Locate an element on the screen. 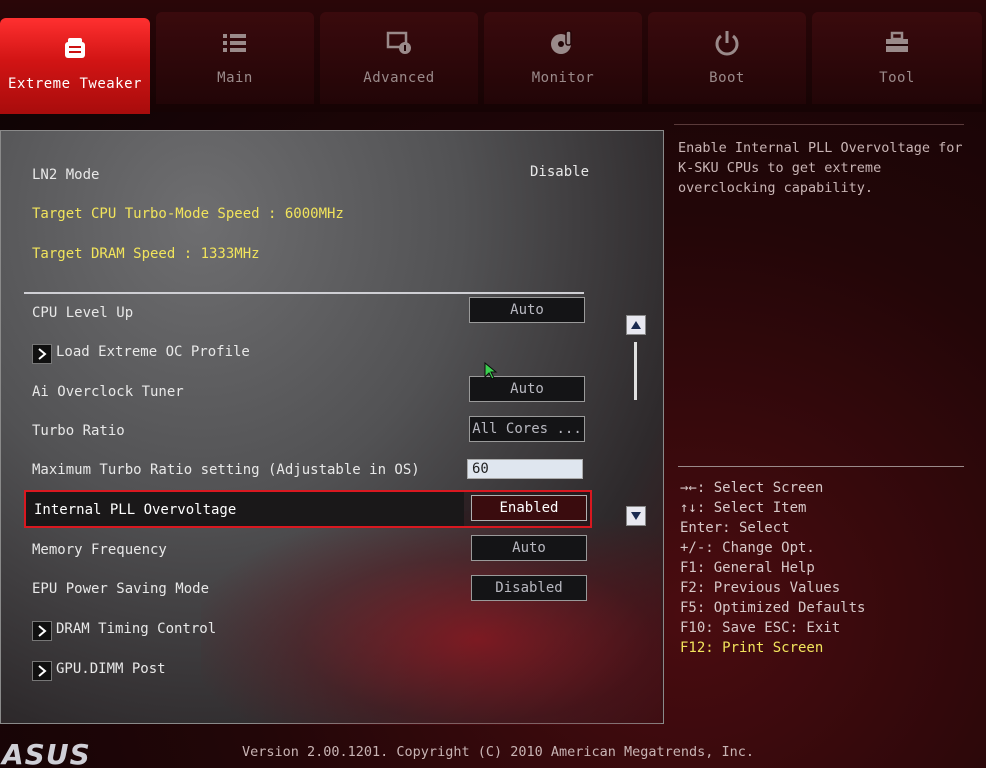  monitor-icon is located at coordinates (563, 43).